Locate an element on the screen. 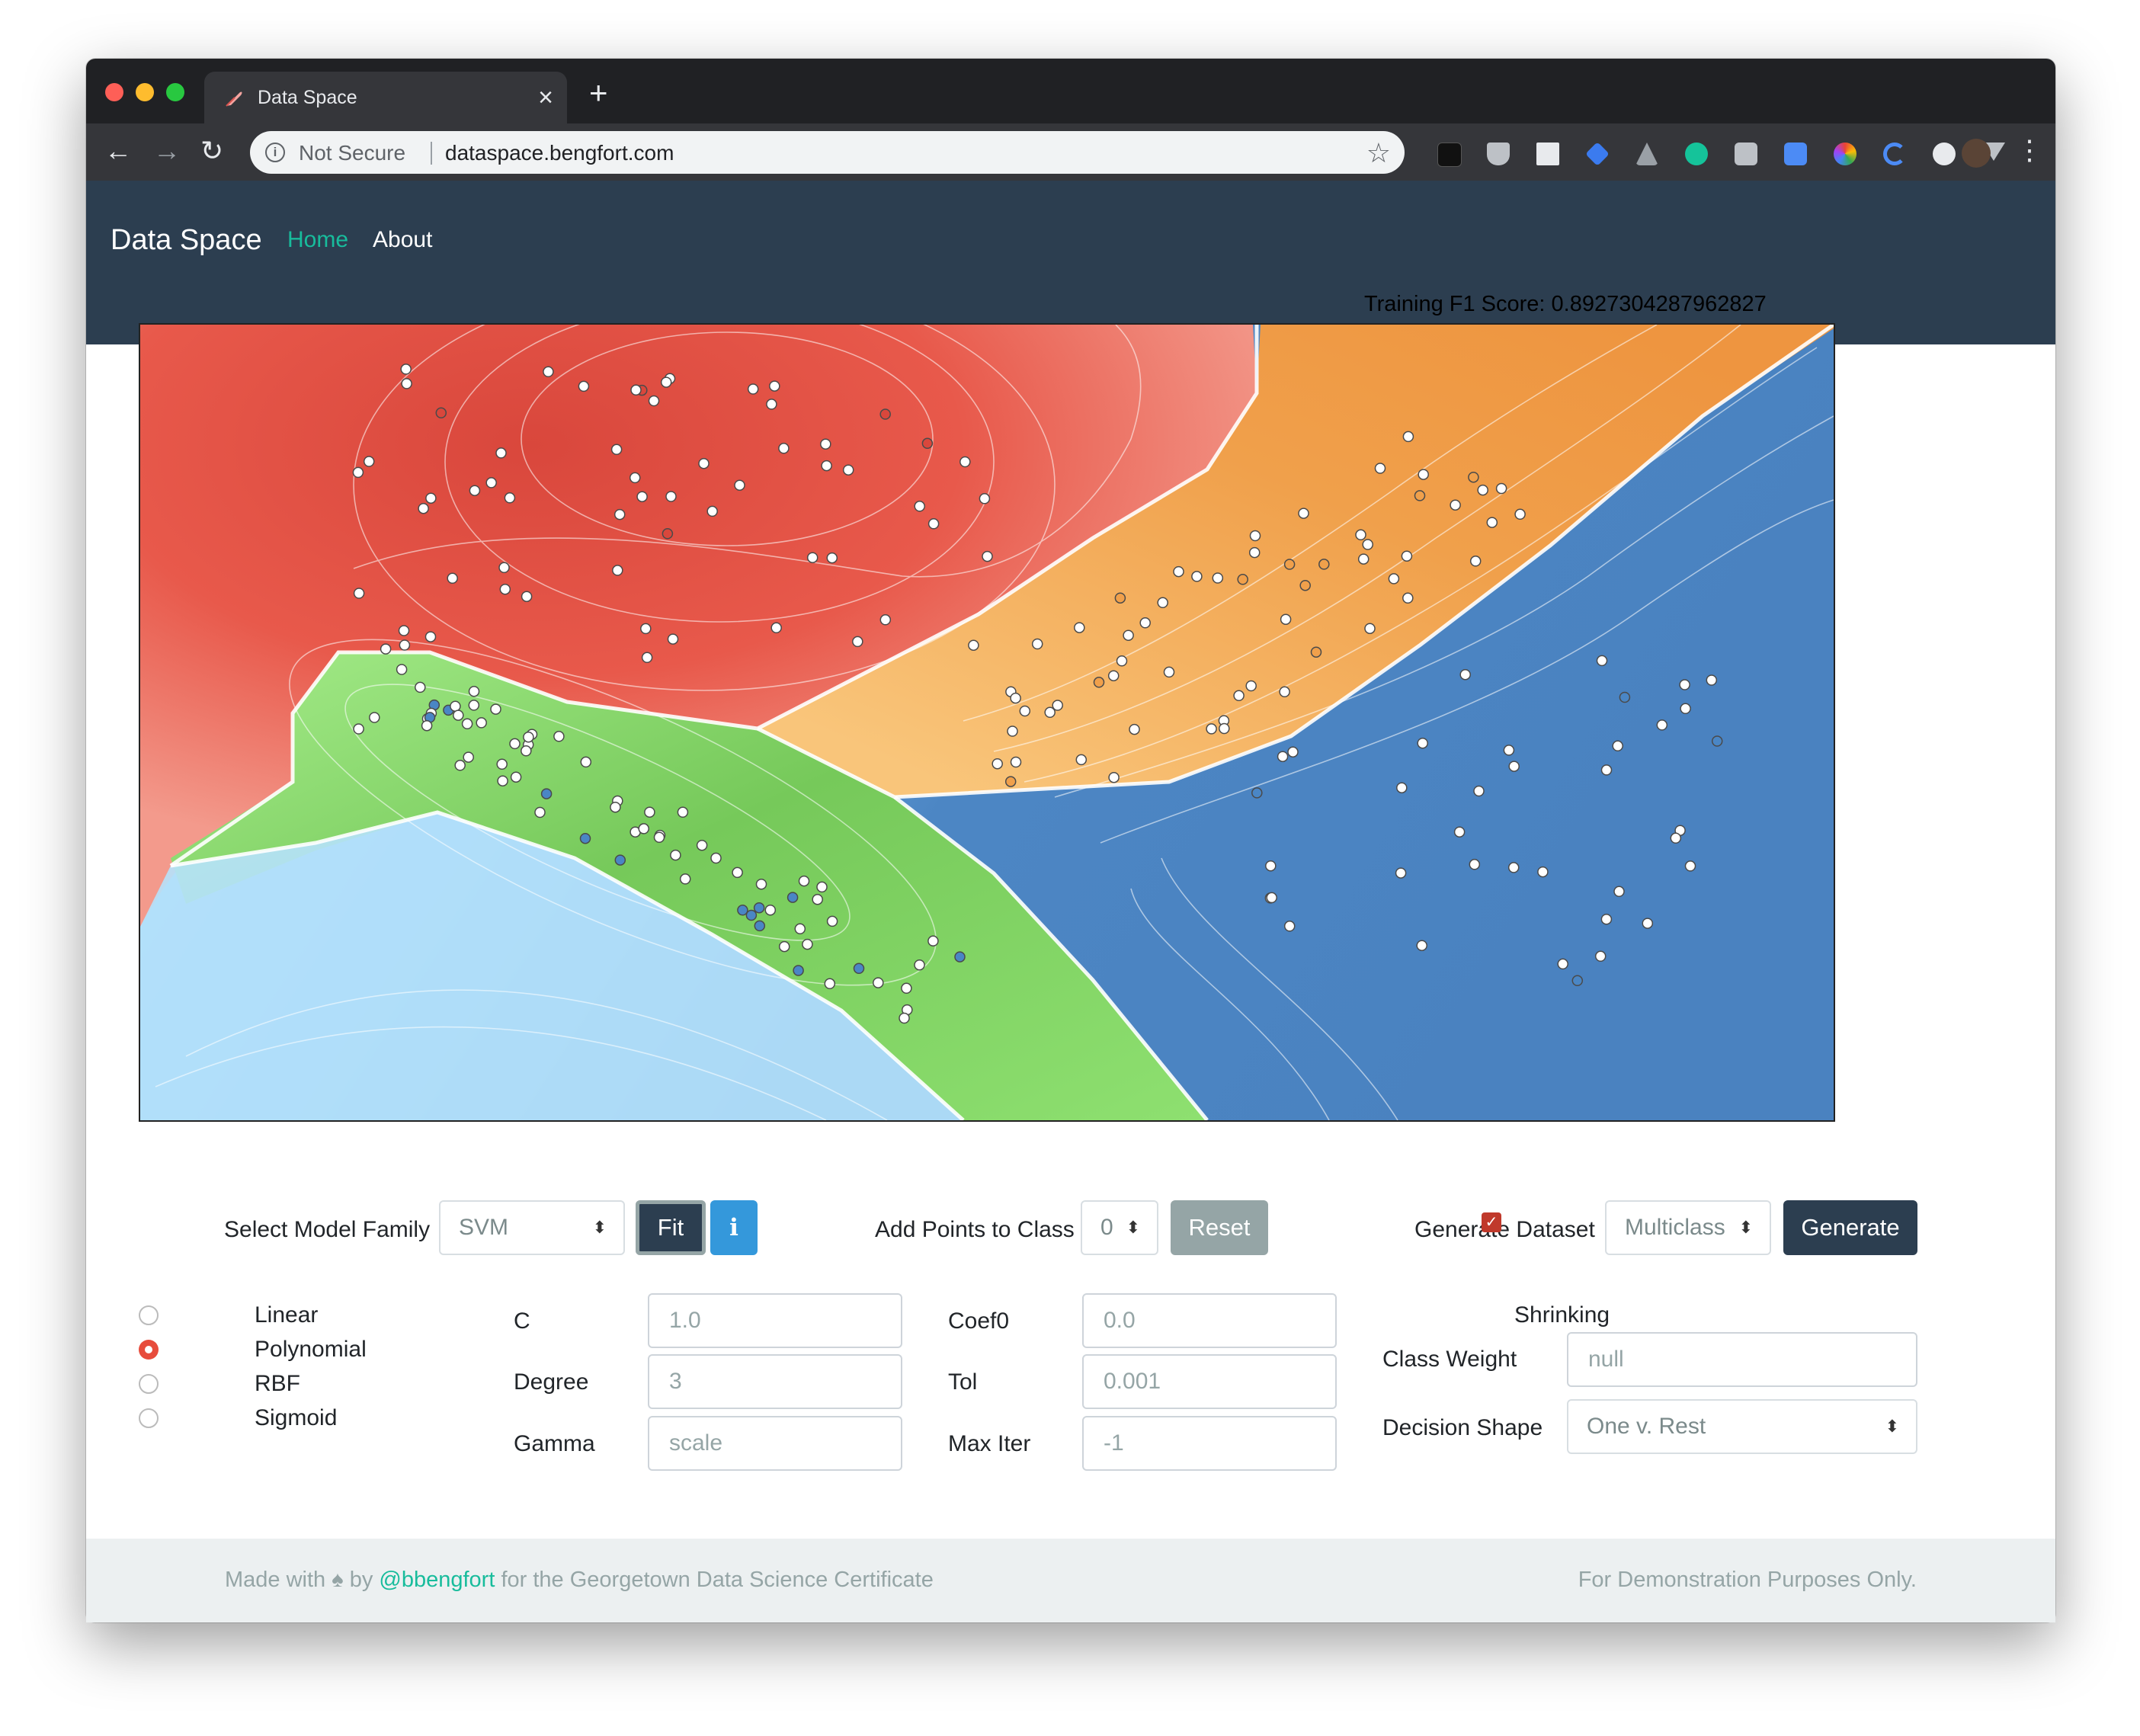 Image resolution: width=2140 pixels, height=1736 pixels. gamma-input: scale is located at coordinates (775, 1443).